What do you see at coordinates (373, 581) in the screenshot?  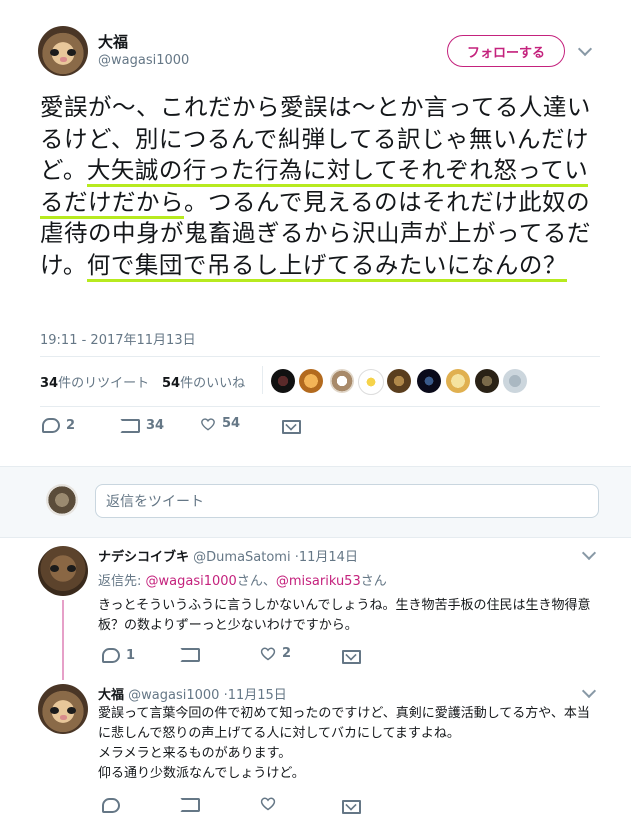 I see `replying-to-suffix: さん` at bounding box center [373, 581].